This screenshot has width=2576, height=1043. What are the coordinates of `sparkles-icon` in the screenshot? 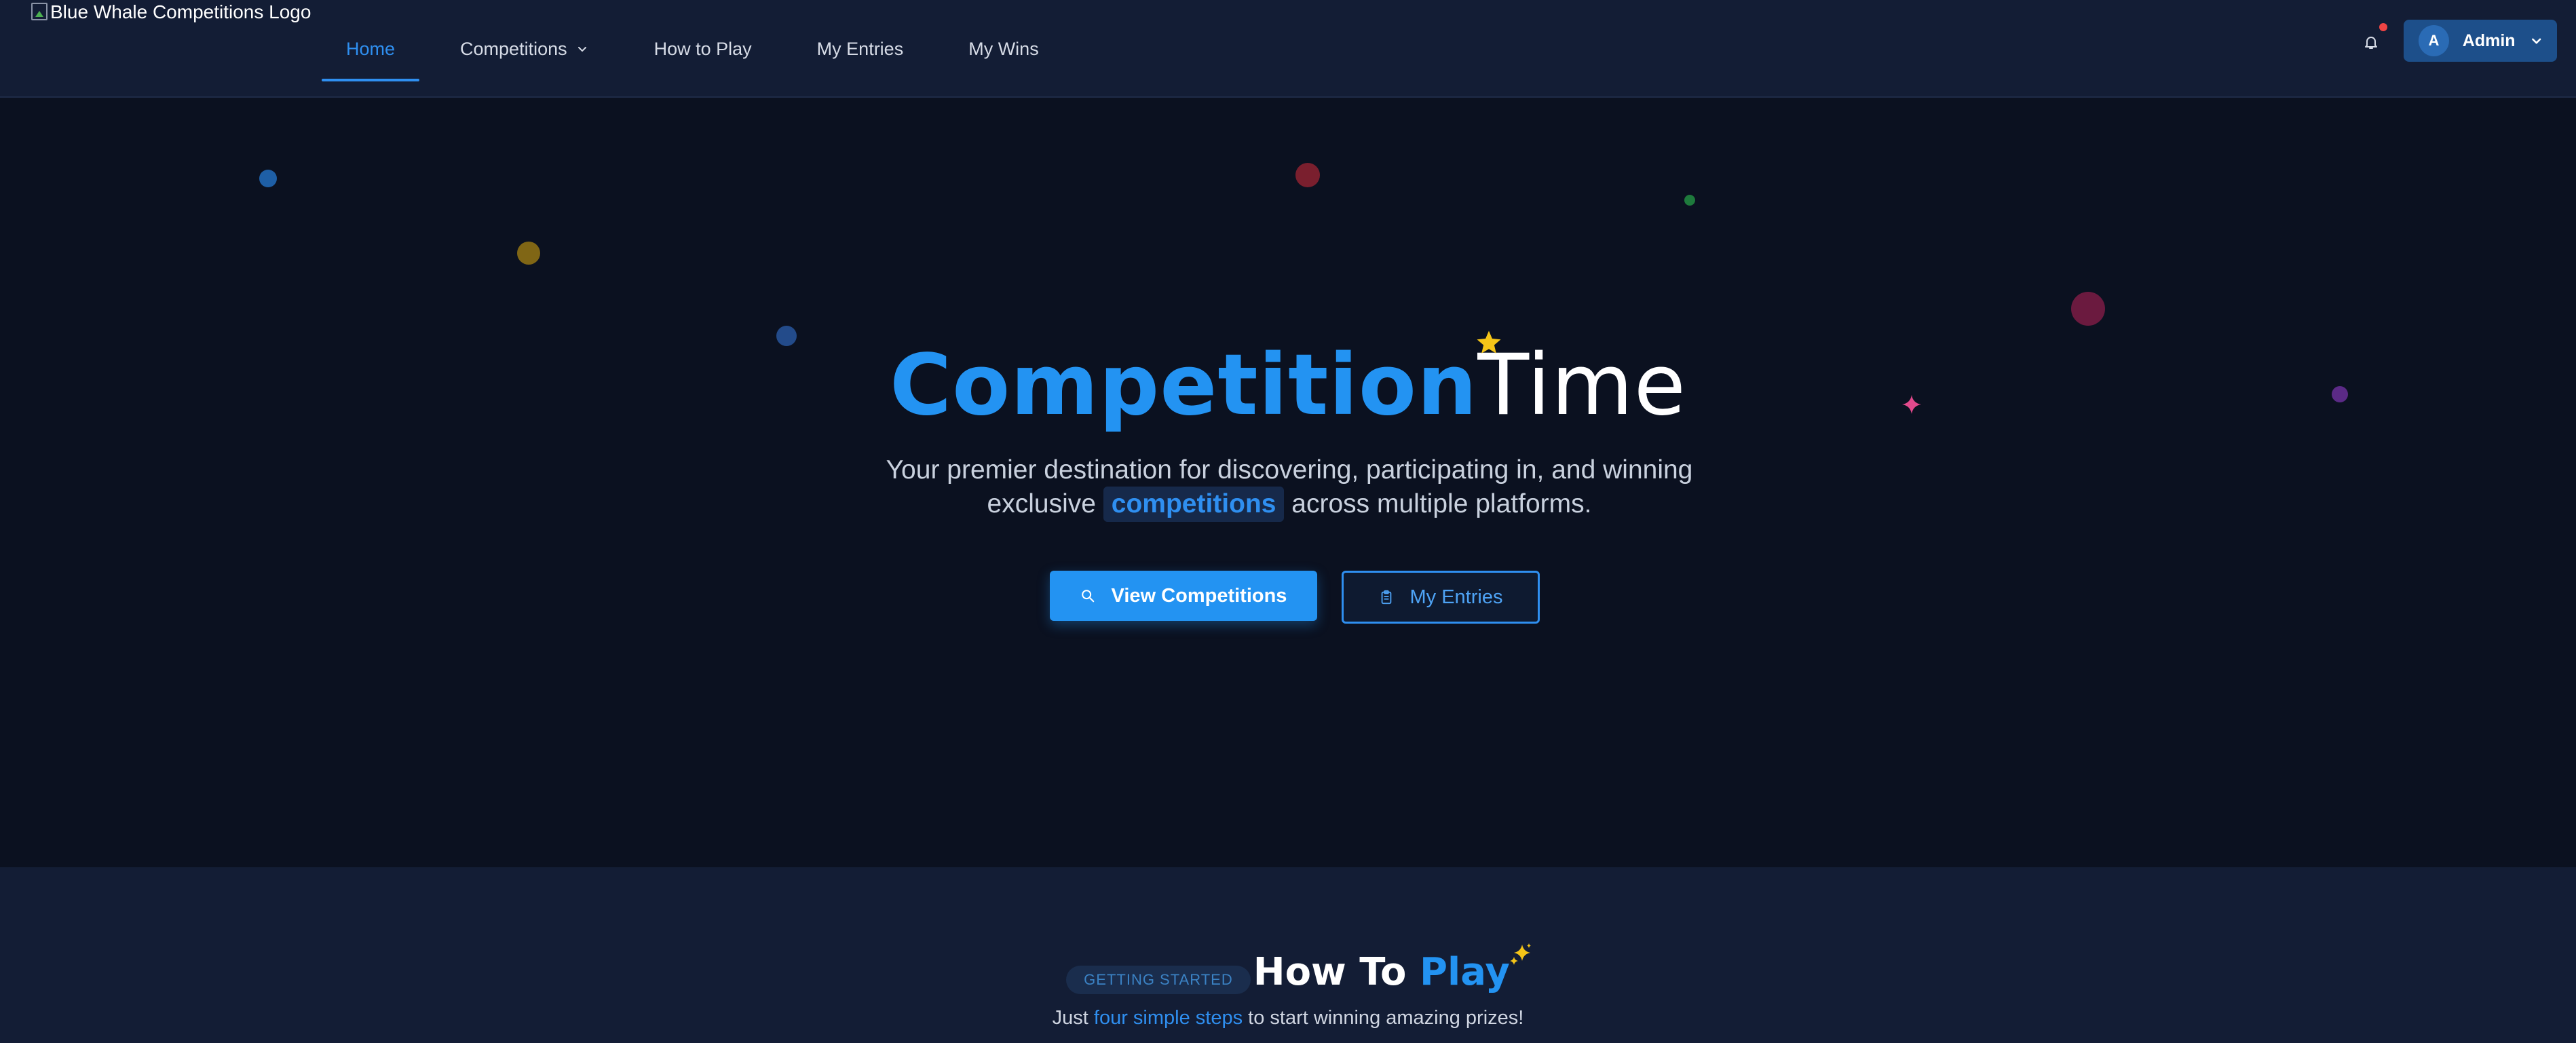 It's located at (1520, 954).